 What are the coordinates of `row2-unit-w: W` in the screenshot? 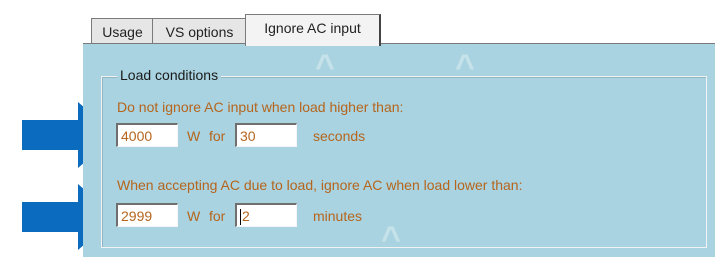 It's located at (194, 216).